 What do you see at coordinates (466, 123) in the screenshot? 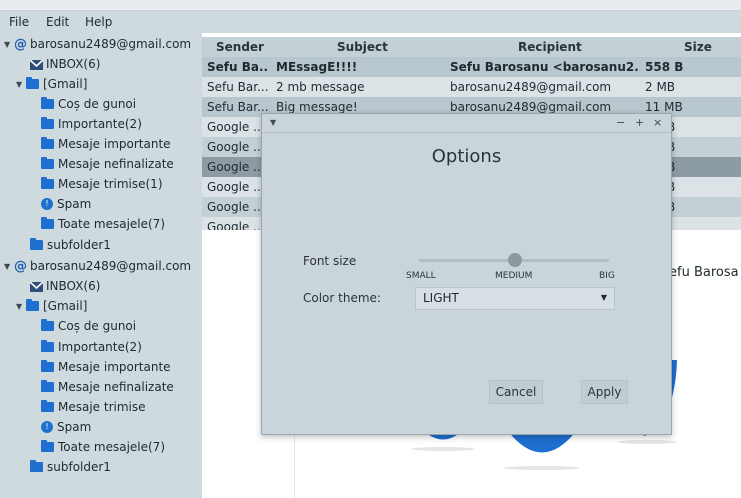
I see `dialog-titlebar: ▼ − + ×` at bounding box center [466, 123].